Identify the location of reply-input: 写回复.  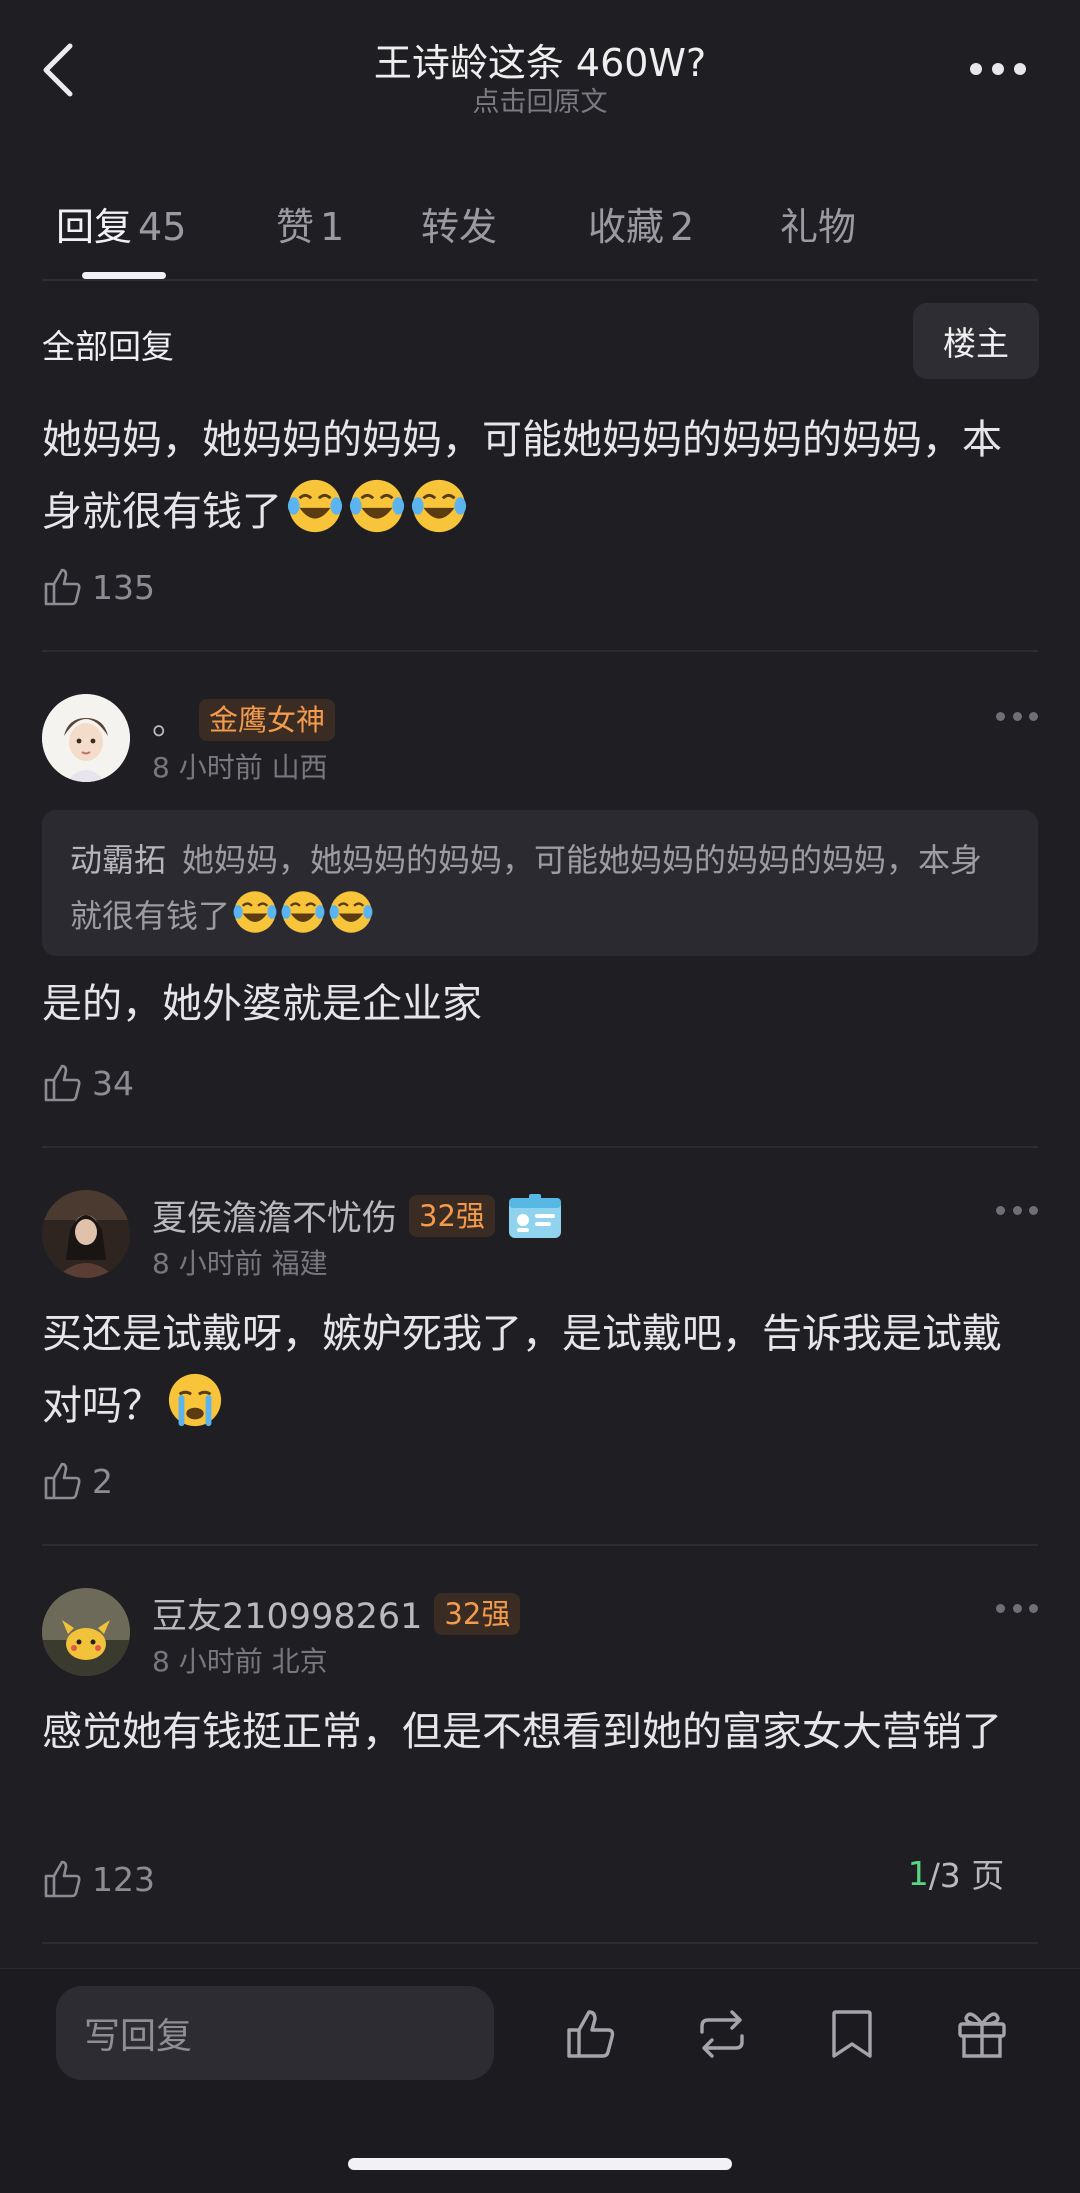
(275, 2033).